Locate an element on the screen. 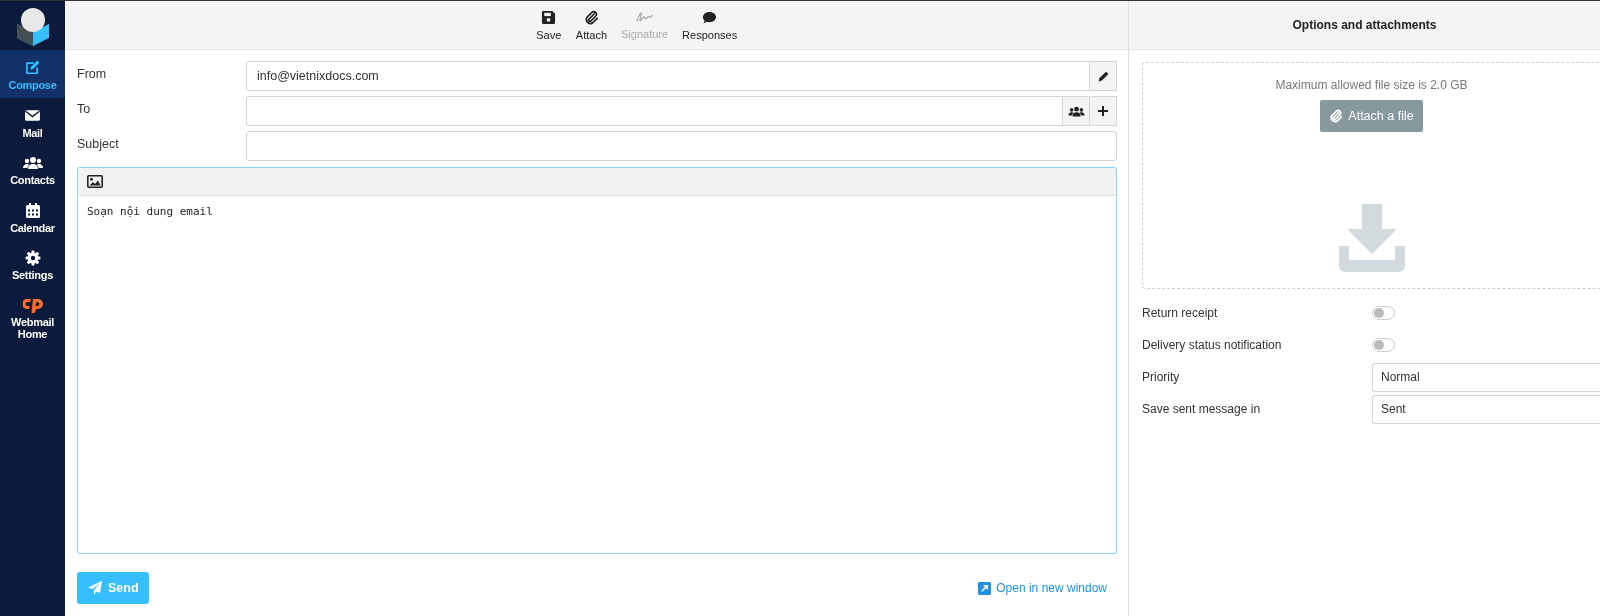 The height and width of the screenshot is (616, 1600). sidebar-item: Settings is located at coordinates (32, 264).